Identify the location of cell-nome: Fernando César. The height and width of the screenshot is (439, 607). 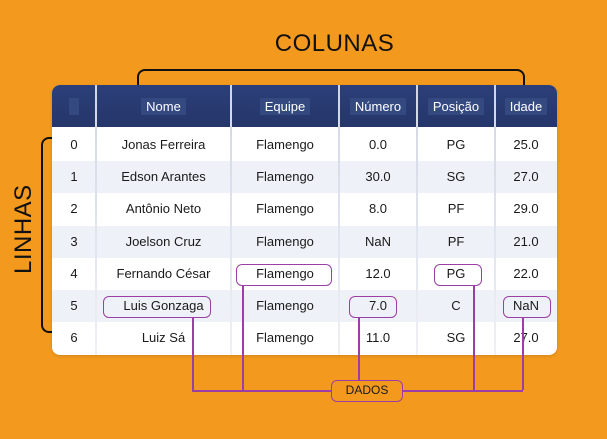
(163, 273).